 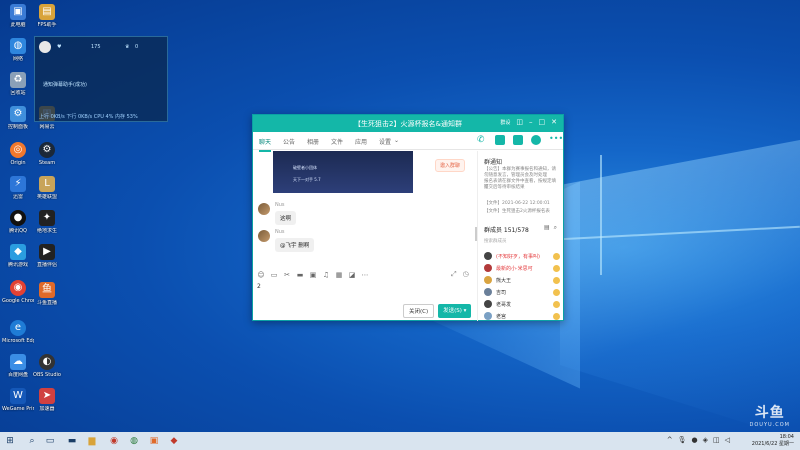 I want to click on desktop-icon-lol: L 英雄联盟, so click(x=47, y=188).